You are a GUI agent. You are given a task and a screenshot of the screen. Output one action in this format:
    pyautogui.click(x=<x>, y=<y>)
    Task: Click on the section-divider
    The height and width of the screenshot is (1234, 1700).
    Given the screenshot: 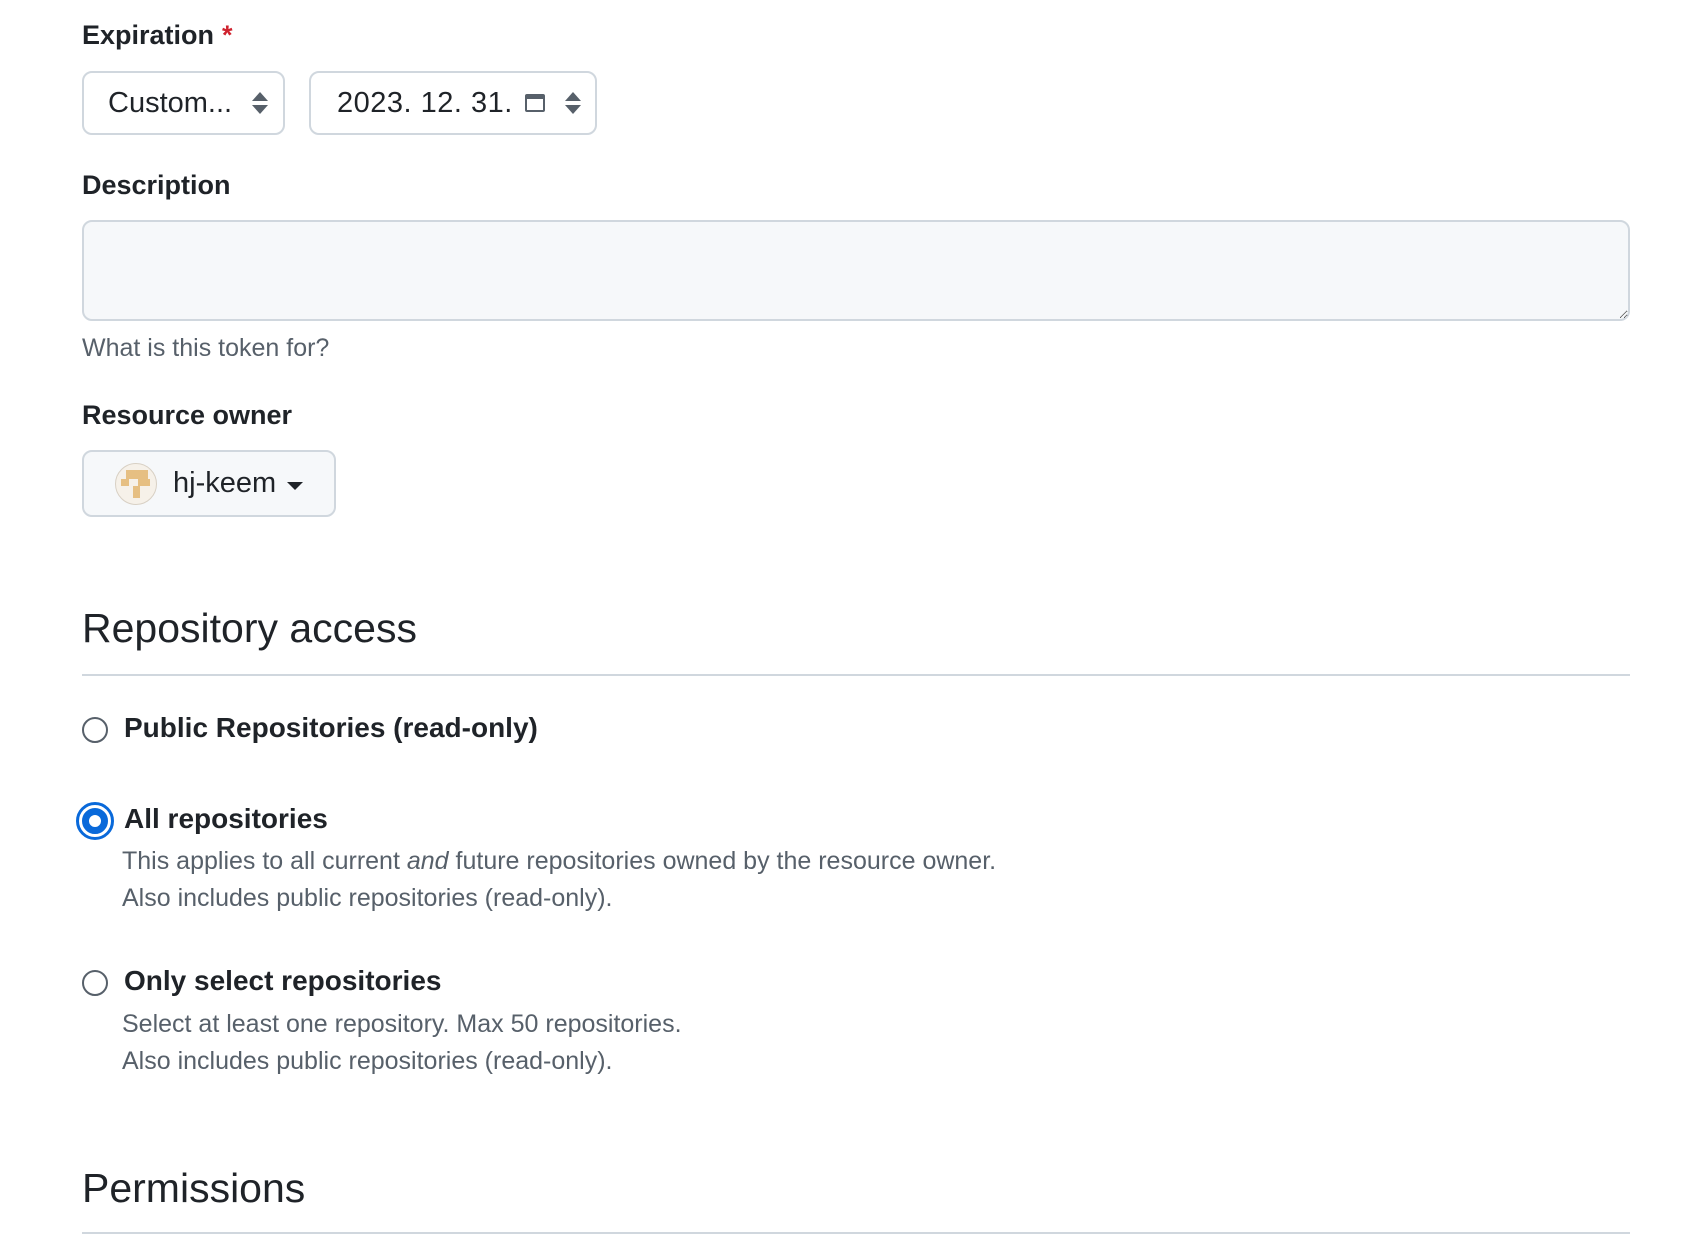 What is the action you would take?
    pyautogui.click(x=856, y=675)
    